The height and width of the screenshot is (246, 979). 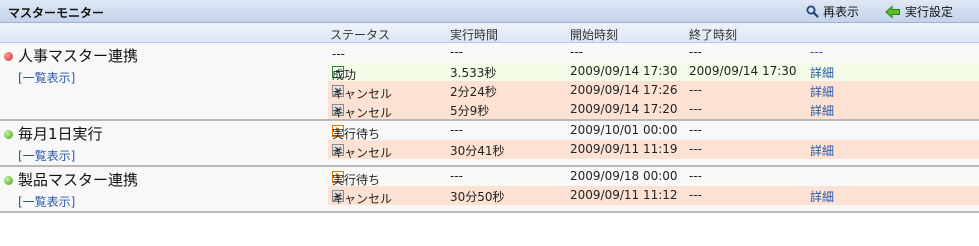 What do you see at coordinates (576, 52) in the screenshot?
I see `start-time-cell: ---` at bounding box center [576, 52].